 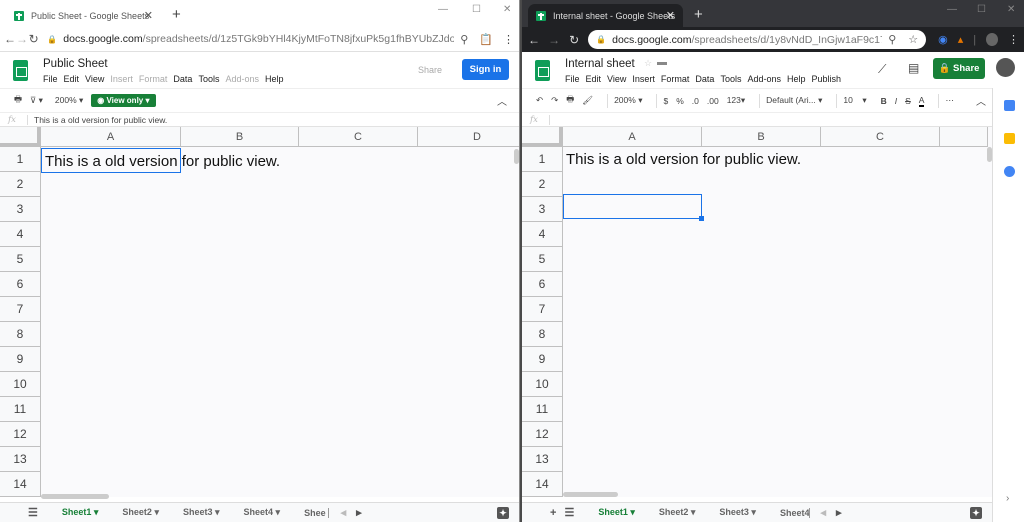 I want to click on italic-button: I, so click(x=896, y=101).